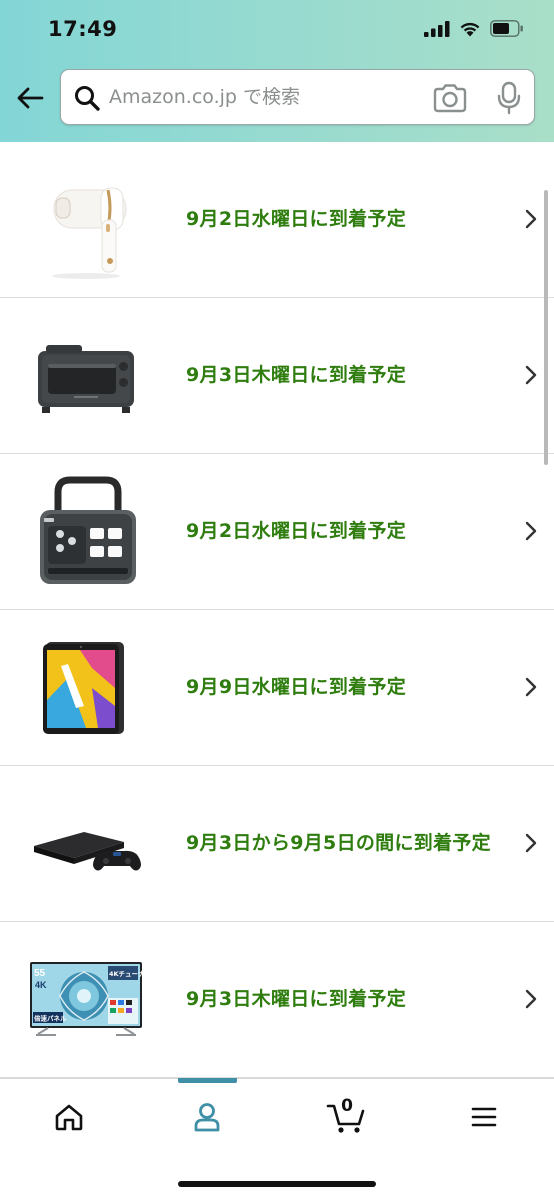 The image size is (554, 1199). I want to click on order-item: 9月3日から9月5日の間に到着予定, so click(277, 844).